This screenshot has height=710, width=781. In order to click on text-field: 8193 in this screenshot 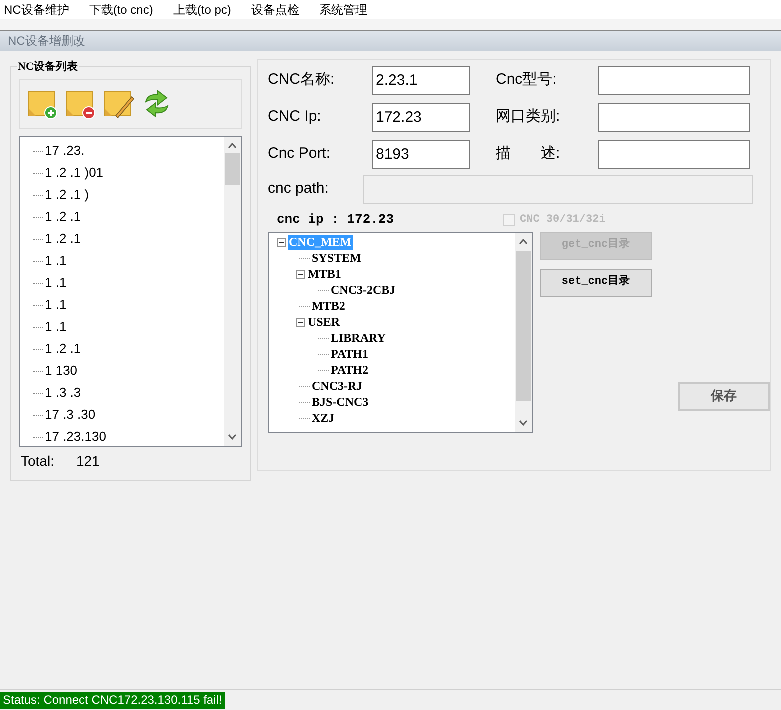, I will do `click(421, 154)`.